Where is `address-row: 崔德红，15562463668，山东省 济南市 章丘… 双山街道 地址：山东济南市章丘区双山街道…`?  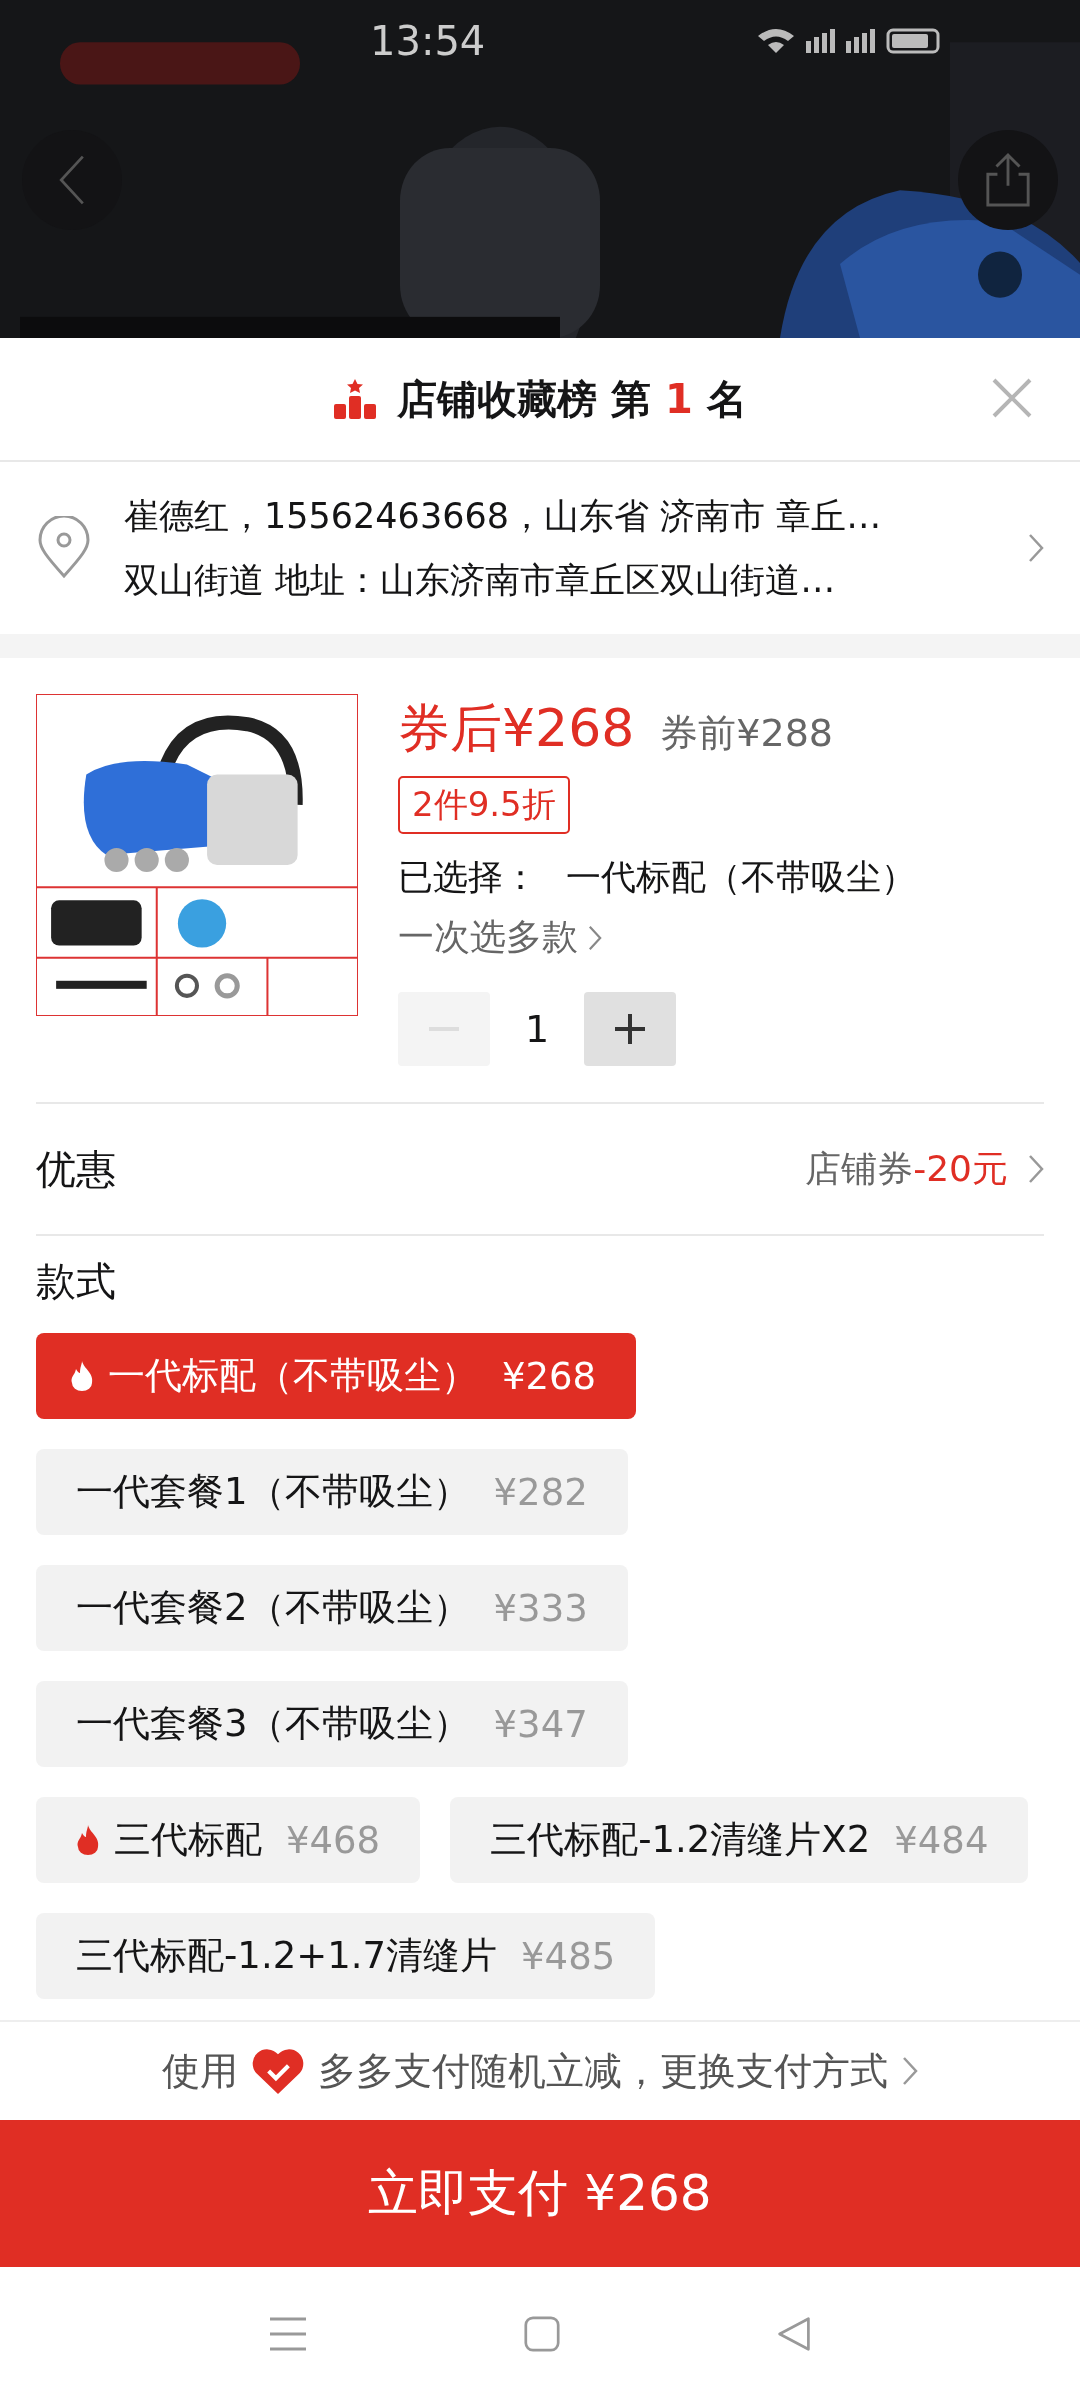
address-row: 崔德红，15562463668，山东省 济南市 章丘… 双山街道 地址：山东济南市章丘区双山街道… is located at coordinates (540, 548).